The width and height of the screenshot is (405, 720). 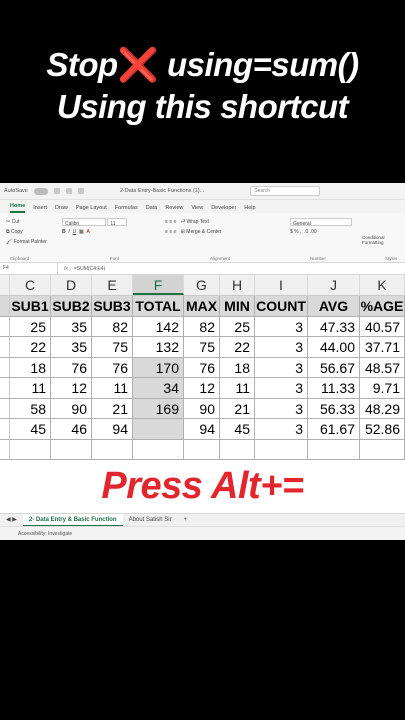 I want to click on tab-home: Home, so click(x=18, y=208).